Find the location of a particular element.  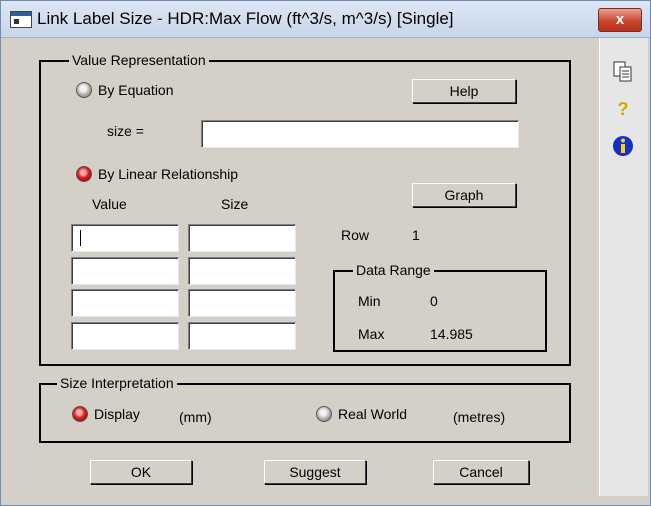

size-equation-input is located at coordinates (360, 134).